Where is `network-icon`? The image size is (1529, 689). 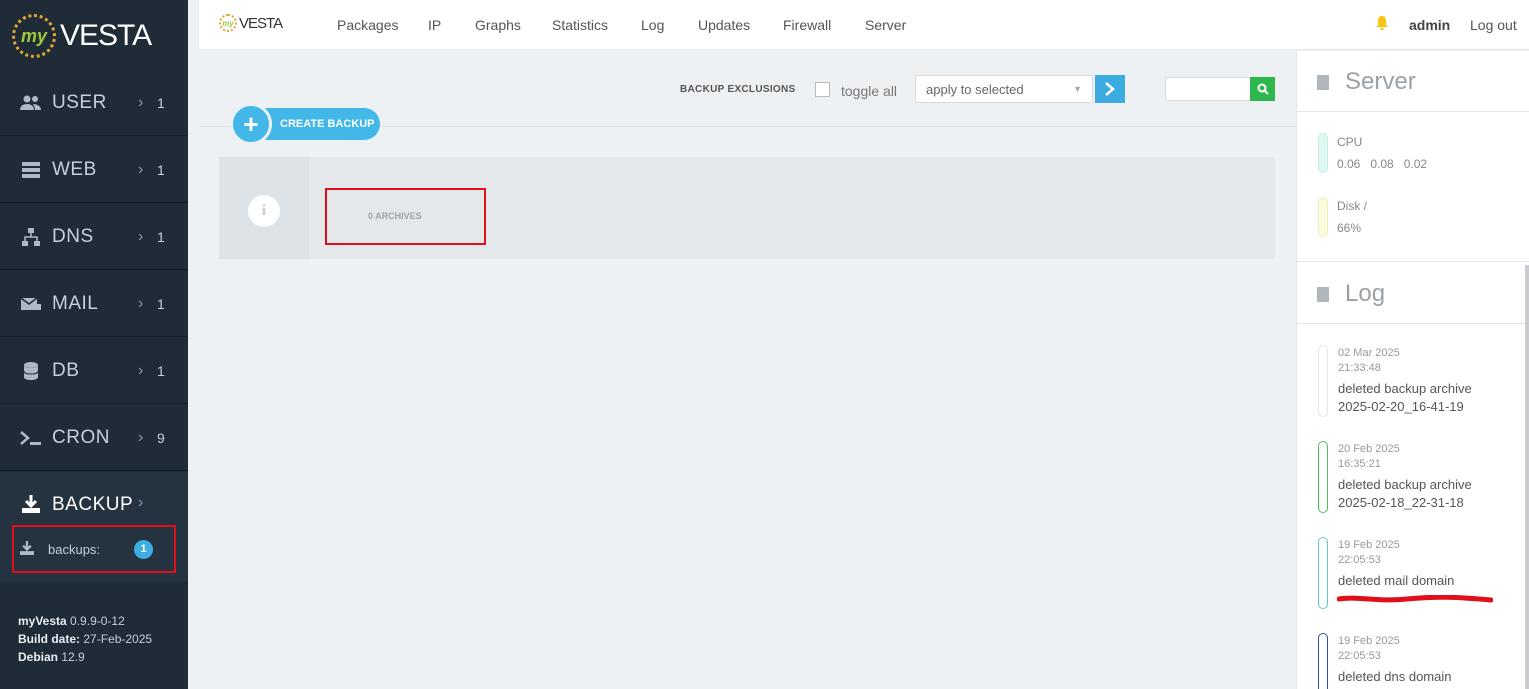 network-icon is located at coordinates (31, 237).